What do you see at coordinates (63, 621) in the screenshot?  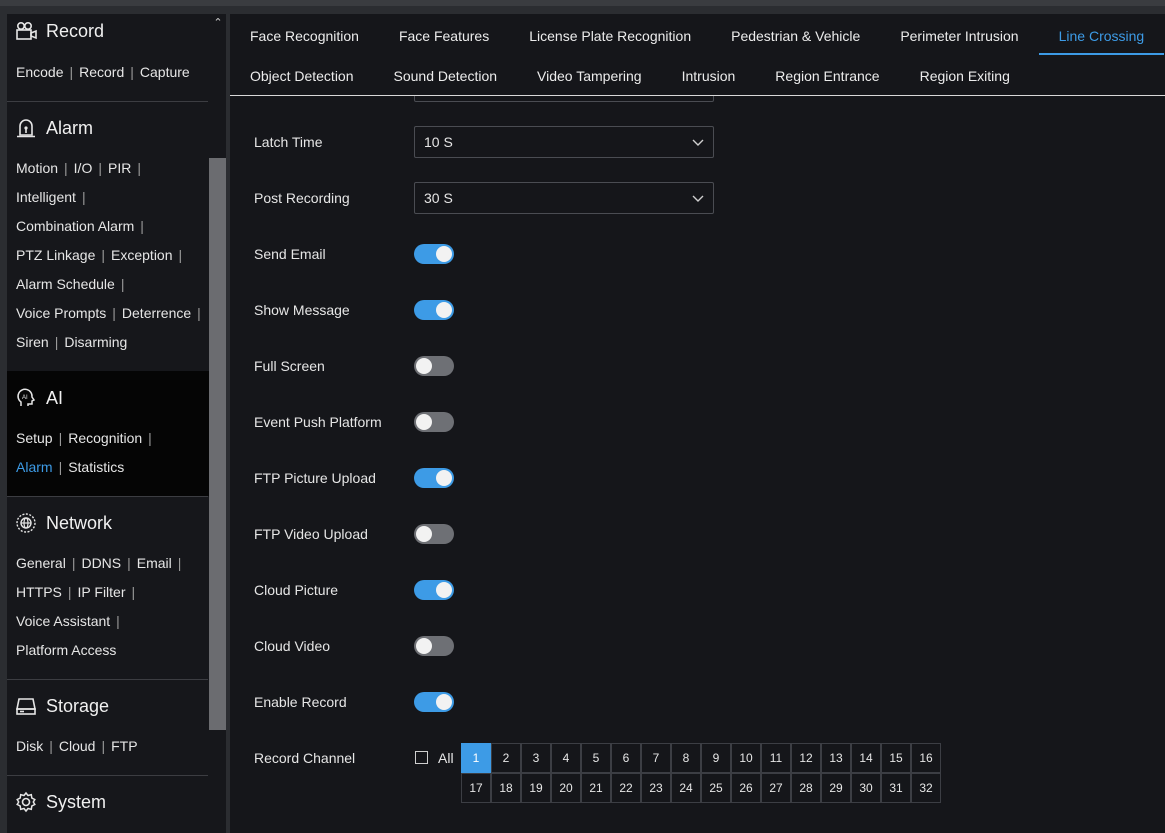 I see `sidebar-link-voice-assistant: Voice Assistant` at bounding box center [63, 621].